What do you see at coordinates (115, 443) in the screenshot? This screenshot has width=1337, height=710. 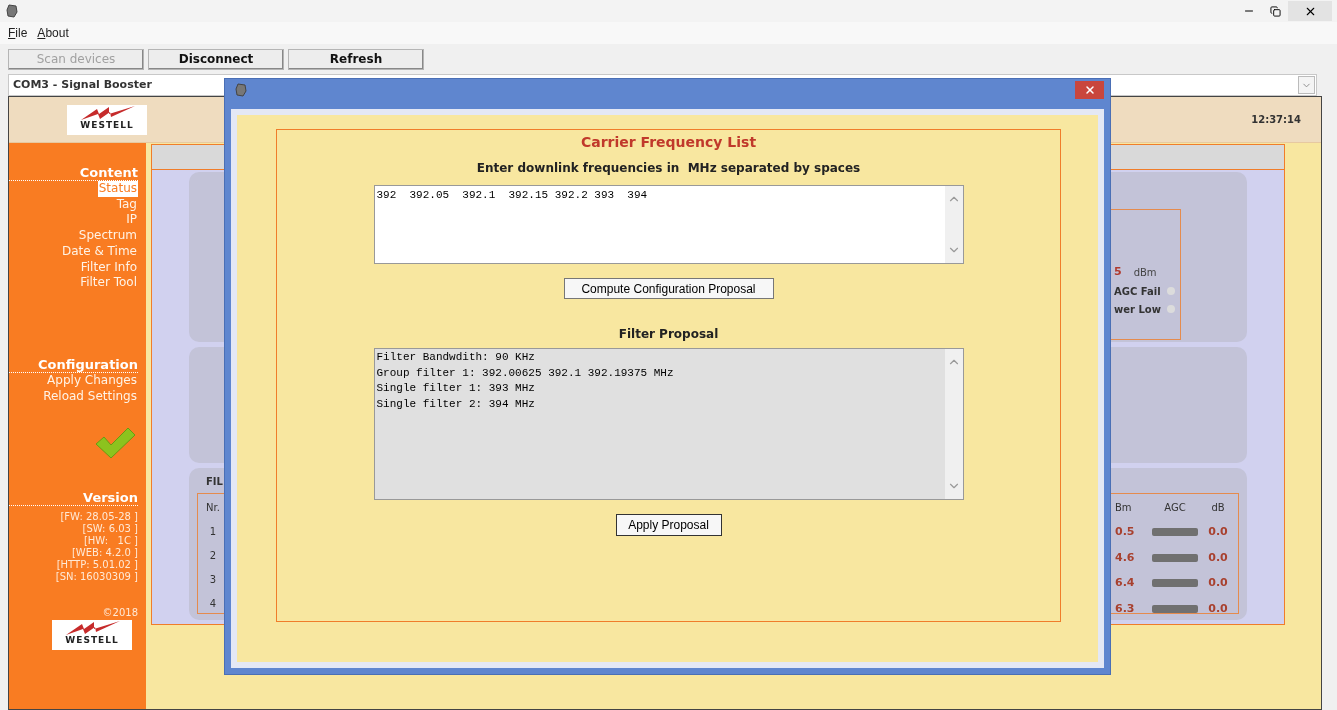 I see `checkmark-icon` at bounding box center [115, 443].